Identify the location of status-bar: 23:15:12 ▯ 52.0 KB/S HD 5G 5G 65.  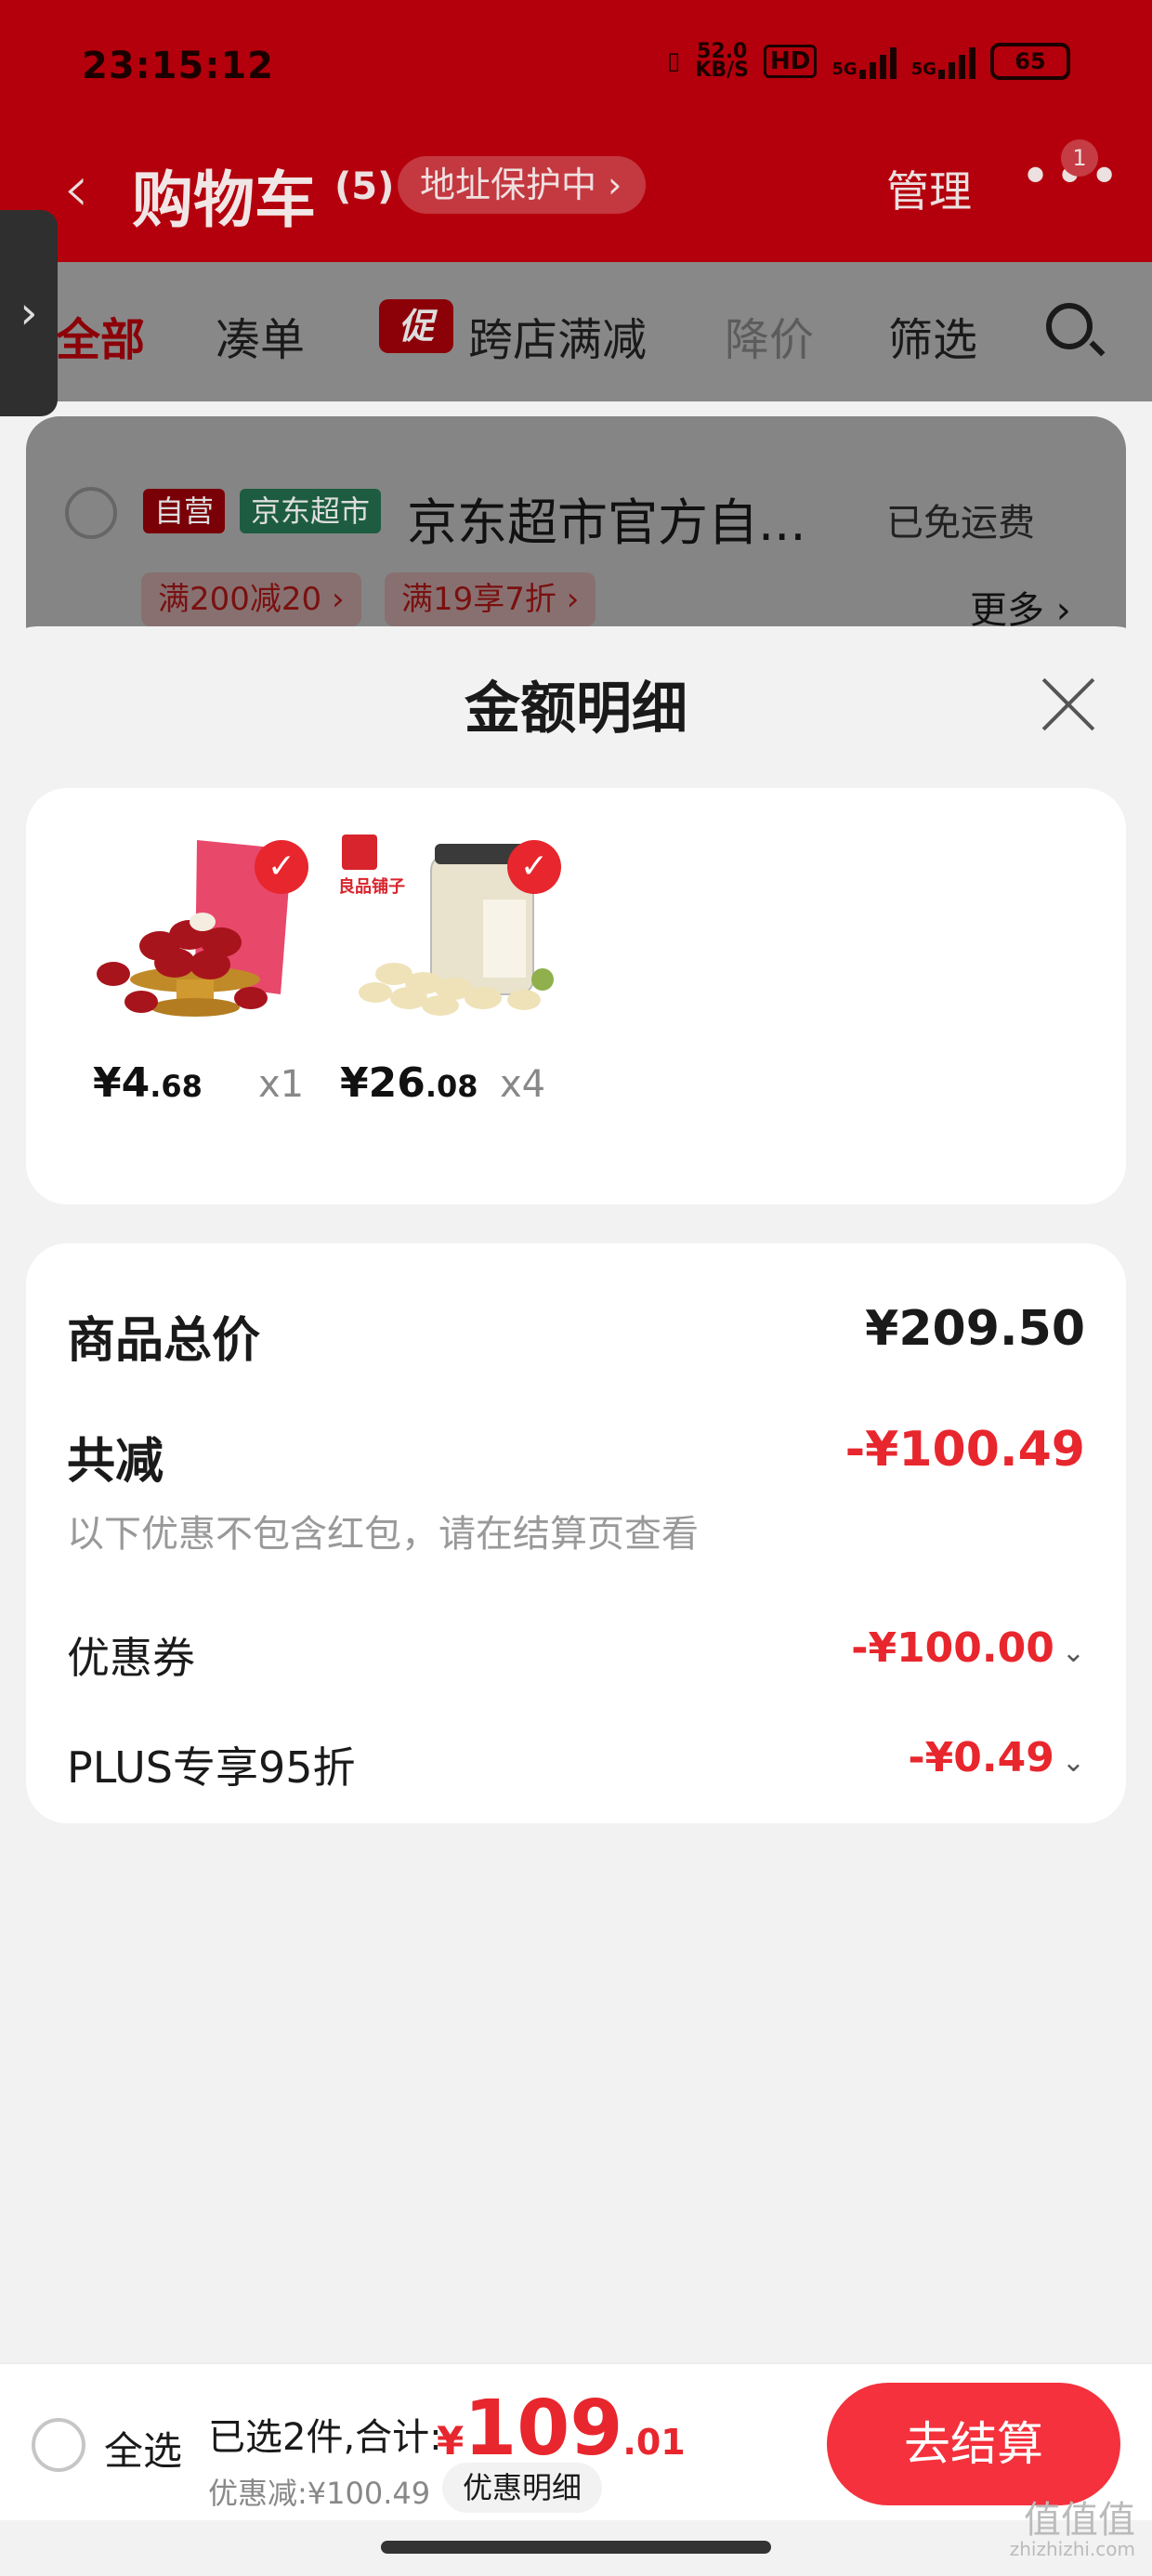
(576, 69).